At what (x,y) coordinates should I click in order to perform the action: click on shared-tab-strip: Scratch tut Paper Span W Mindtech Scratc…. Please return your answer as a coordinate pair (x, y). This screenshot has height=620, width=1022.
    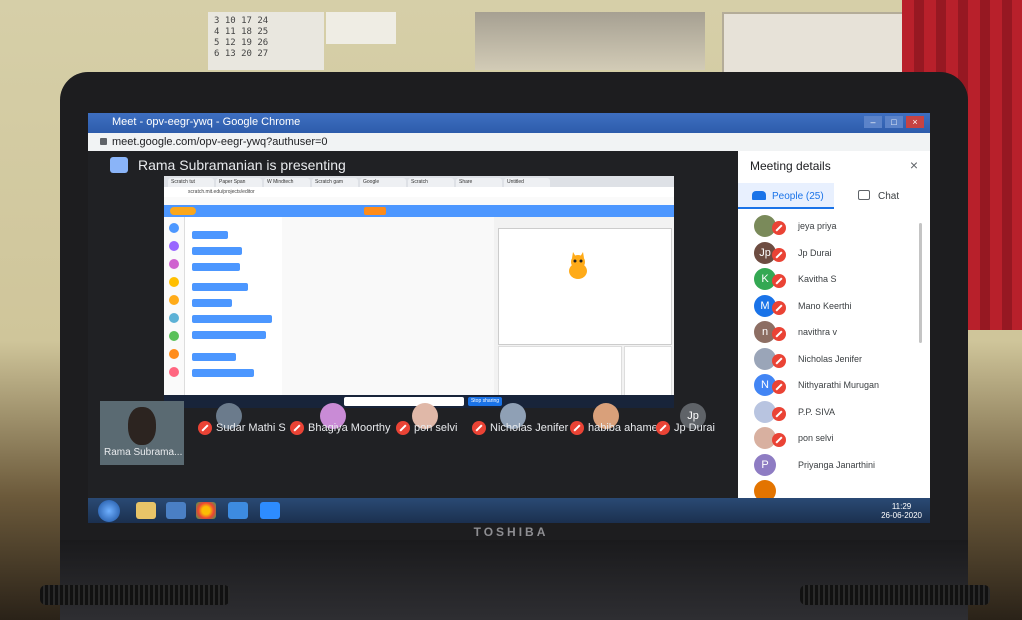
    Looking at the image, I should click on (419, 181).